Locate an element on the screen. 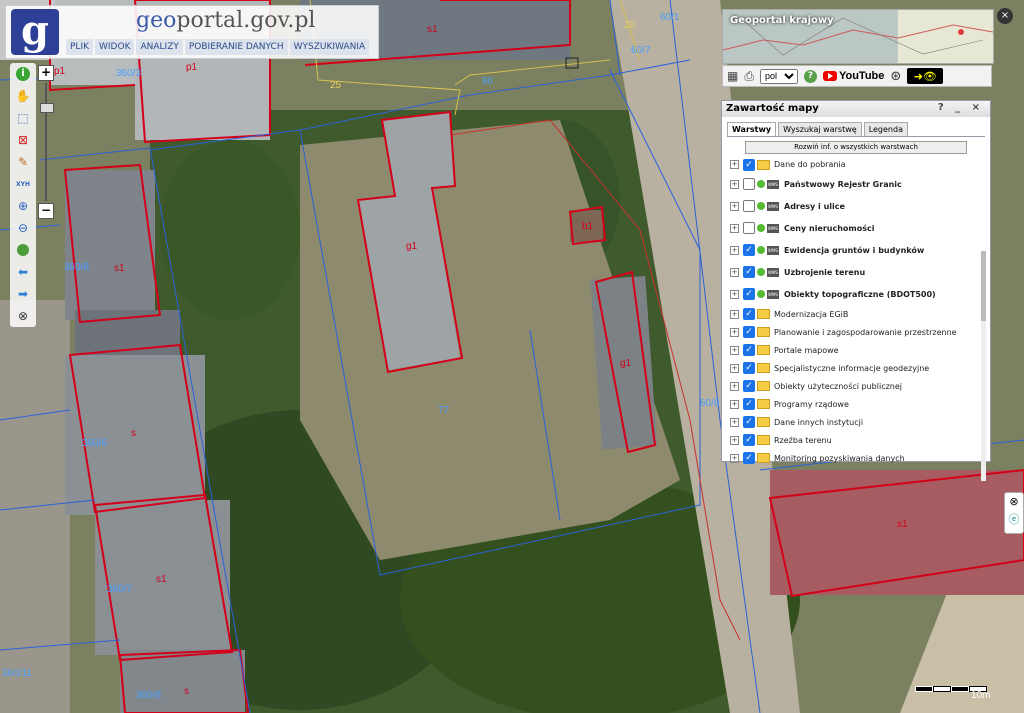 This screenshot has width=1024, height=713. help-icon: ? is located at coordinates (810, 76).